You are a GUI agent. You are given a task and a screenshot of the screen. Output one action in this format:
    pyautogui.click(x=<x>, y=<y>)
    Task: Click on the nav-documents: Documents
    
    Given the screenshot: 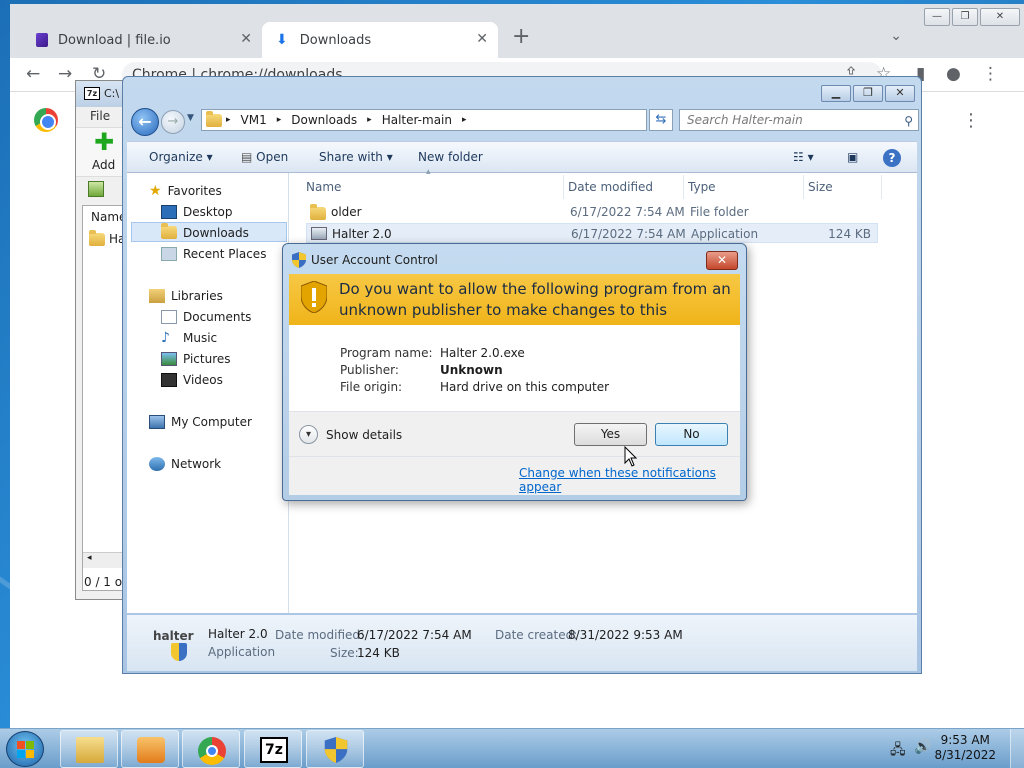 What is the action you would take?
    pyautogui.click(x=206, y=316)
    